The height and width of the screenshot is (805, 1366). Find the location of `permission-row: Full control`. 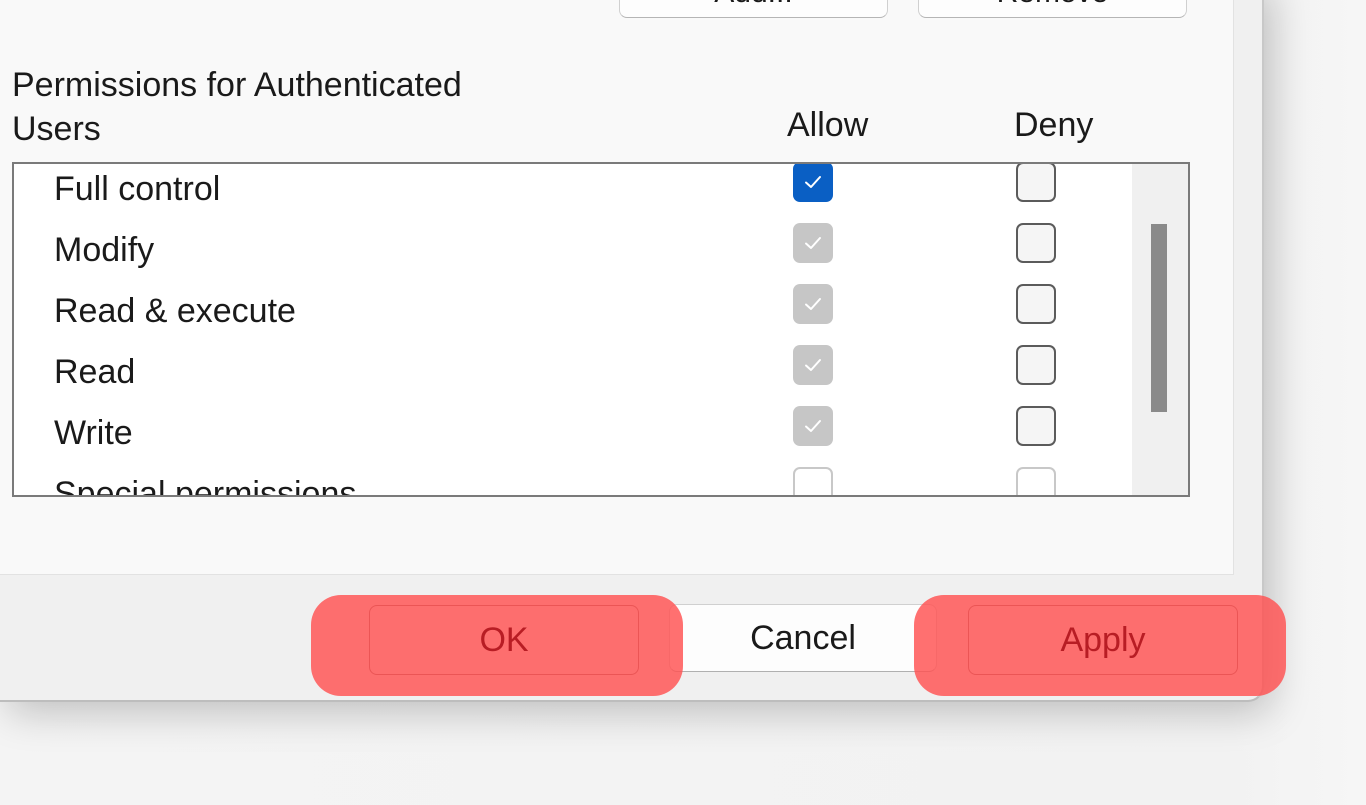

permission-row: Full control is located at coordinates (574, 194).